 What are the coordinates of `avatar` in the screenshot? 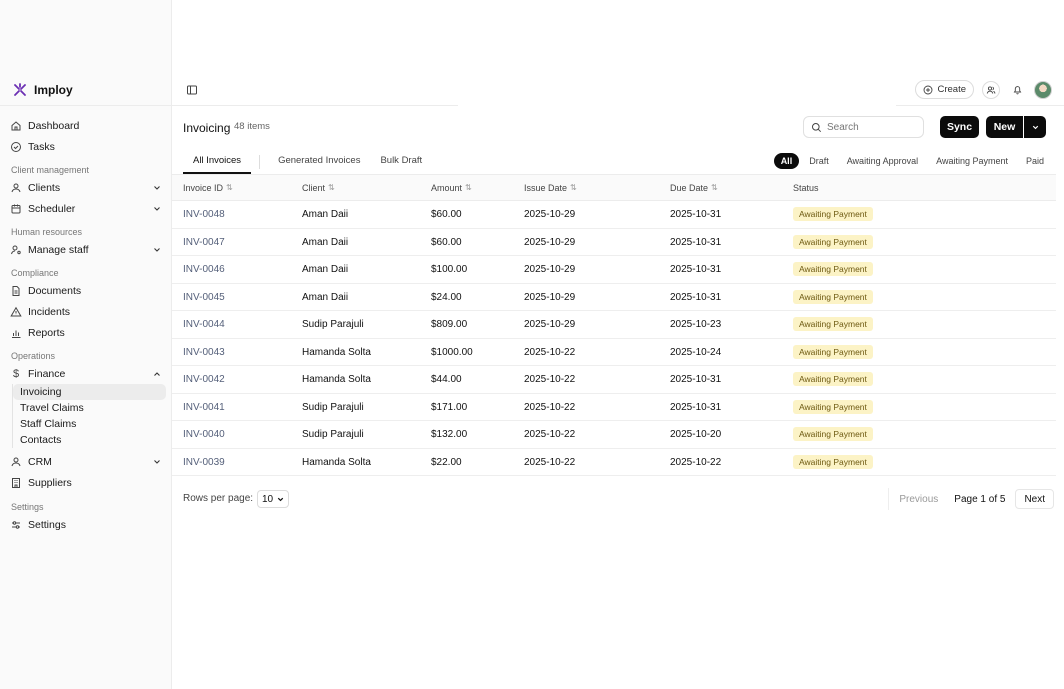 It's located at (1043, 89).